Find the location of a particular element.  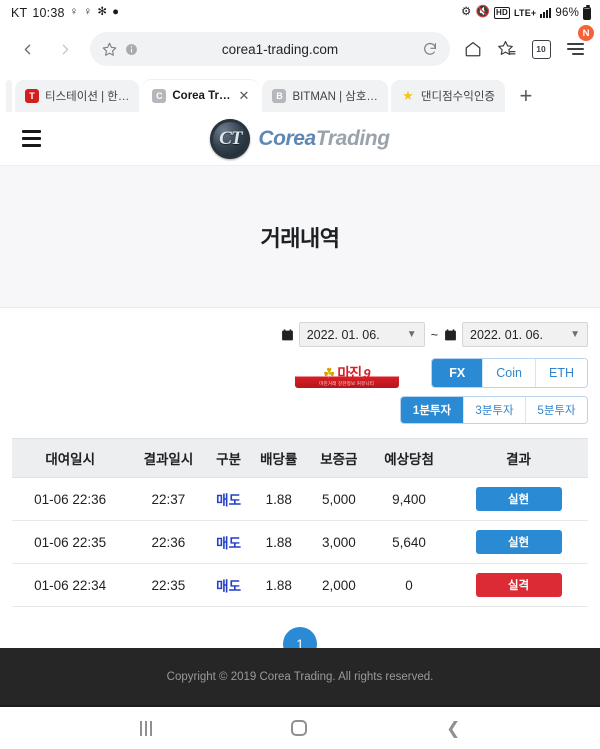

talk-icon: ● is located at coordinates (116, 12).